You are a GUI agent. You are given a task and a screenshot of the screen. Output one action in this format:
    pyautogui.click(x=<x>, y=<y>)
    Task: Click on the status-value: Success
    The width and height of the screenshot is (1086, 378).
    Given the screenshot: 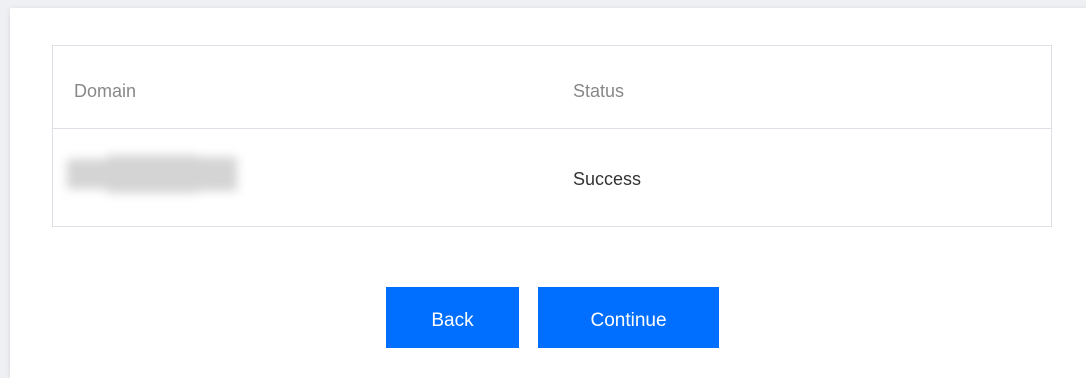 What is the action you would take?
    pyautogui.click(x=607, y=179)
    